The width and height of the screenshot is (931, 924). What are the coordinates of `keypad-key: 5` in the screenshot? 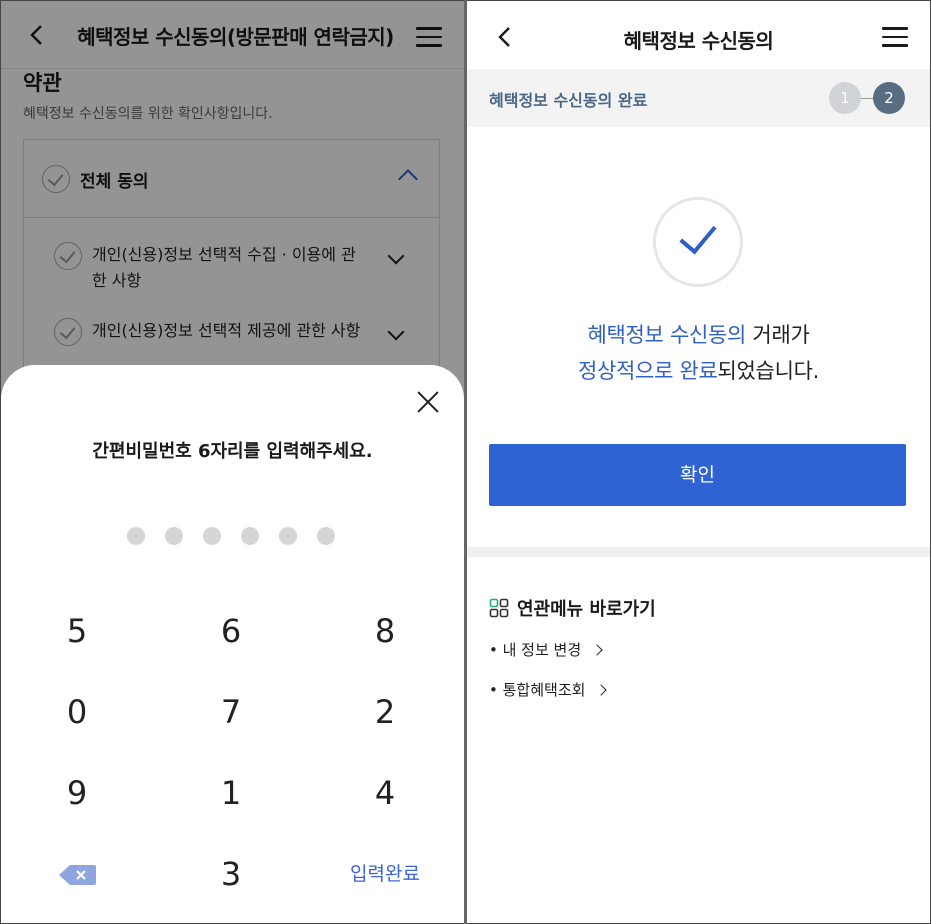 It's located at (77, 631).